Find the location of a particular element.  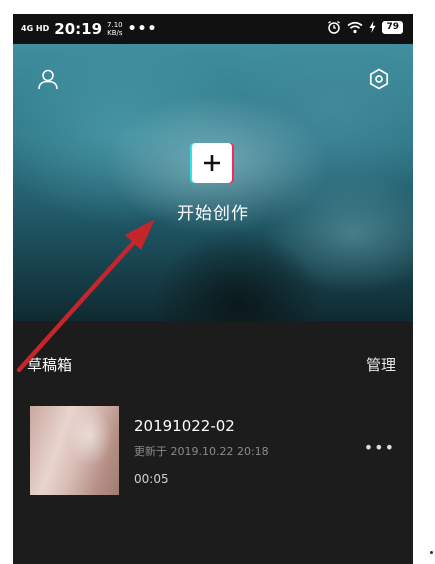

plus-icon is located at coordinates (212, 163).